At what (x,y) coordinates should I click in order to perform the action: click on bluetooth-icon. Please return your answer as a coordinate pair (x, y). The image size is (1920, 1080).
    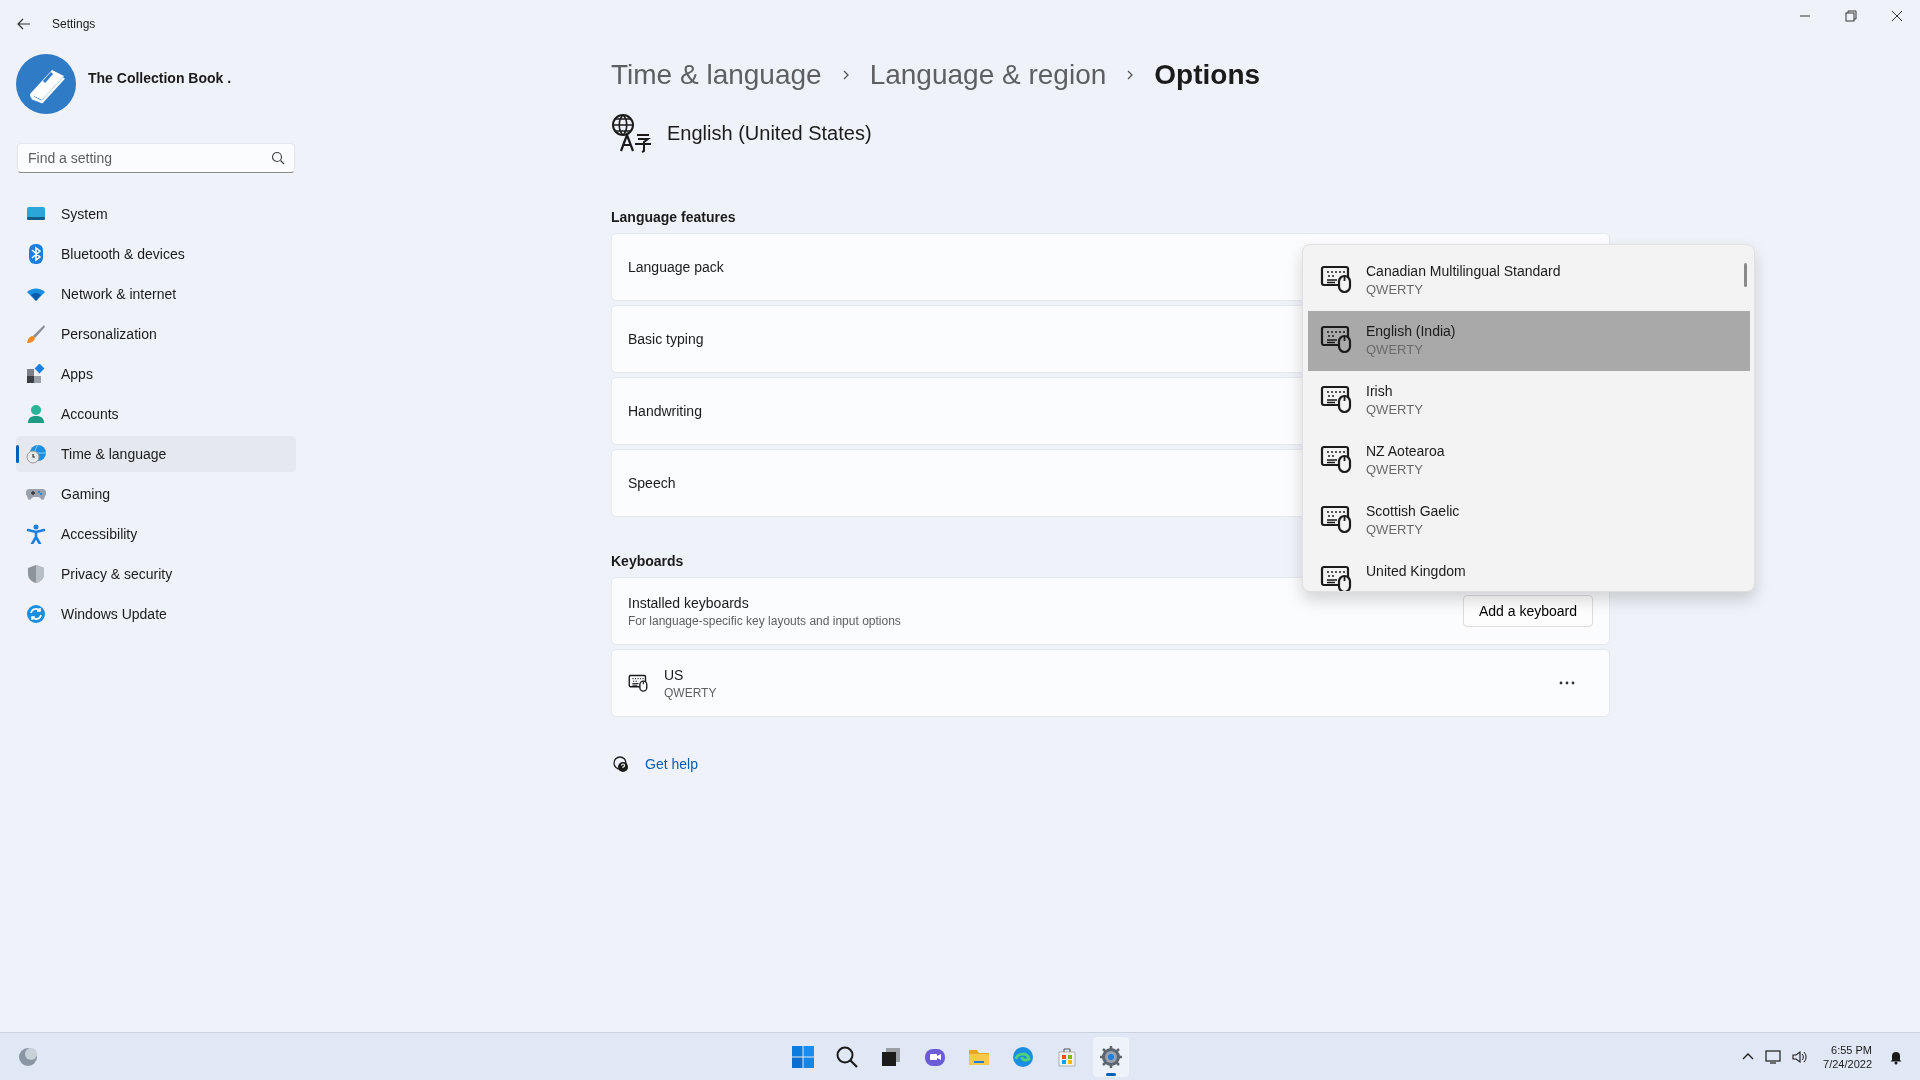
    Looking at the image, I should click on (36, 254).